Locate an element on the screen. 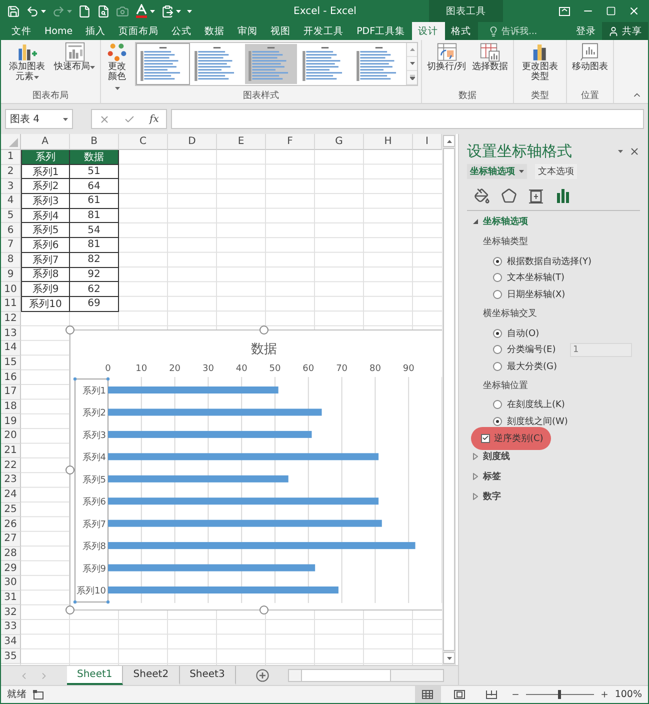  radio-label: 在刻度线上(K) is located at coordinates (536, 405).